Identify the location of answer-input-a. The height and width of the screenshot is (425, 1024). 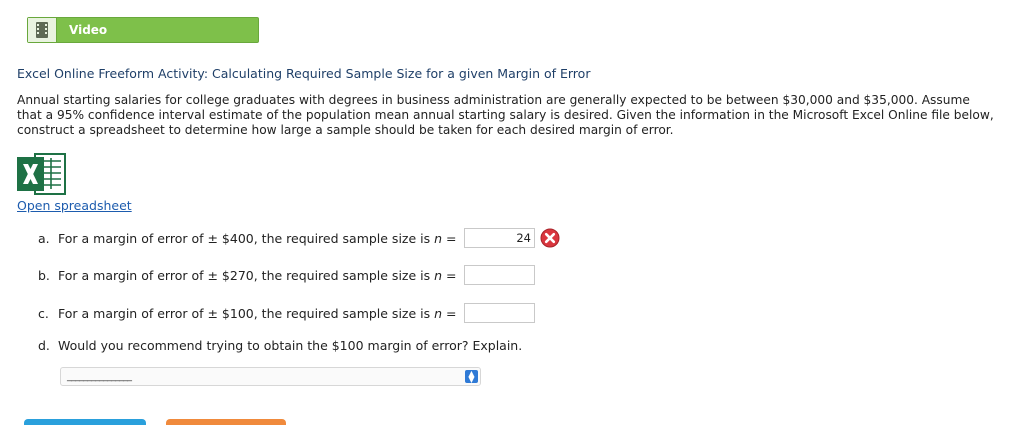
(499, 238).